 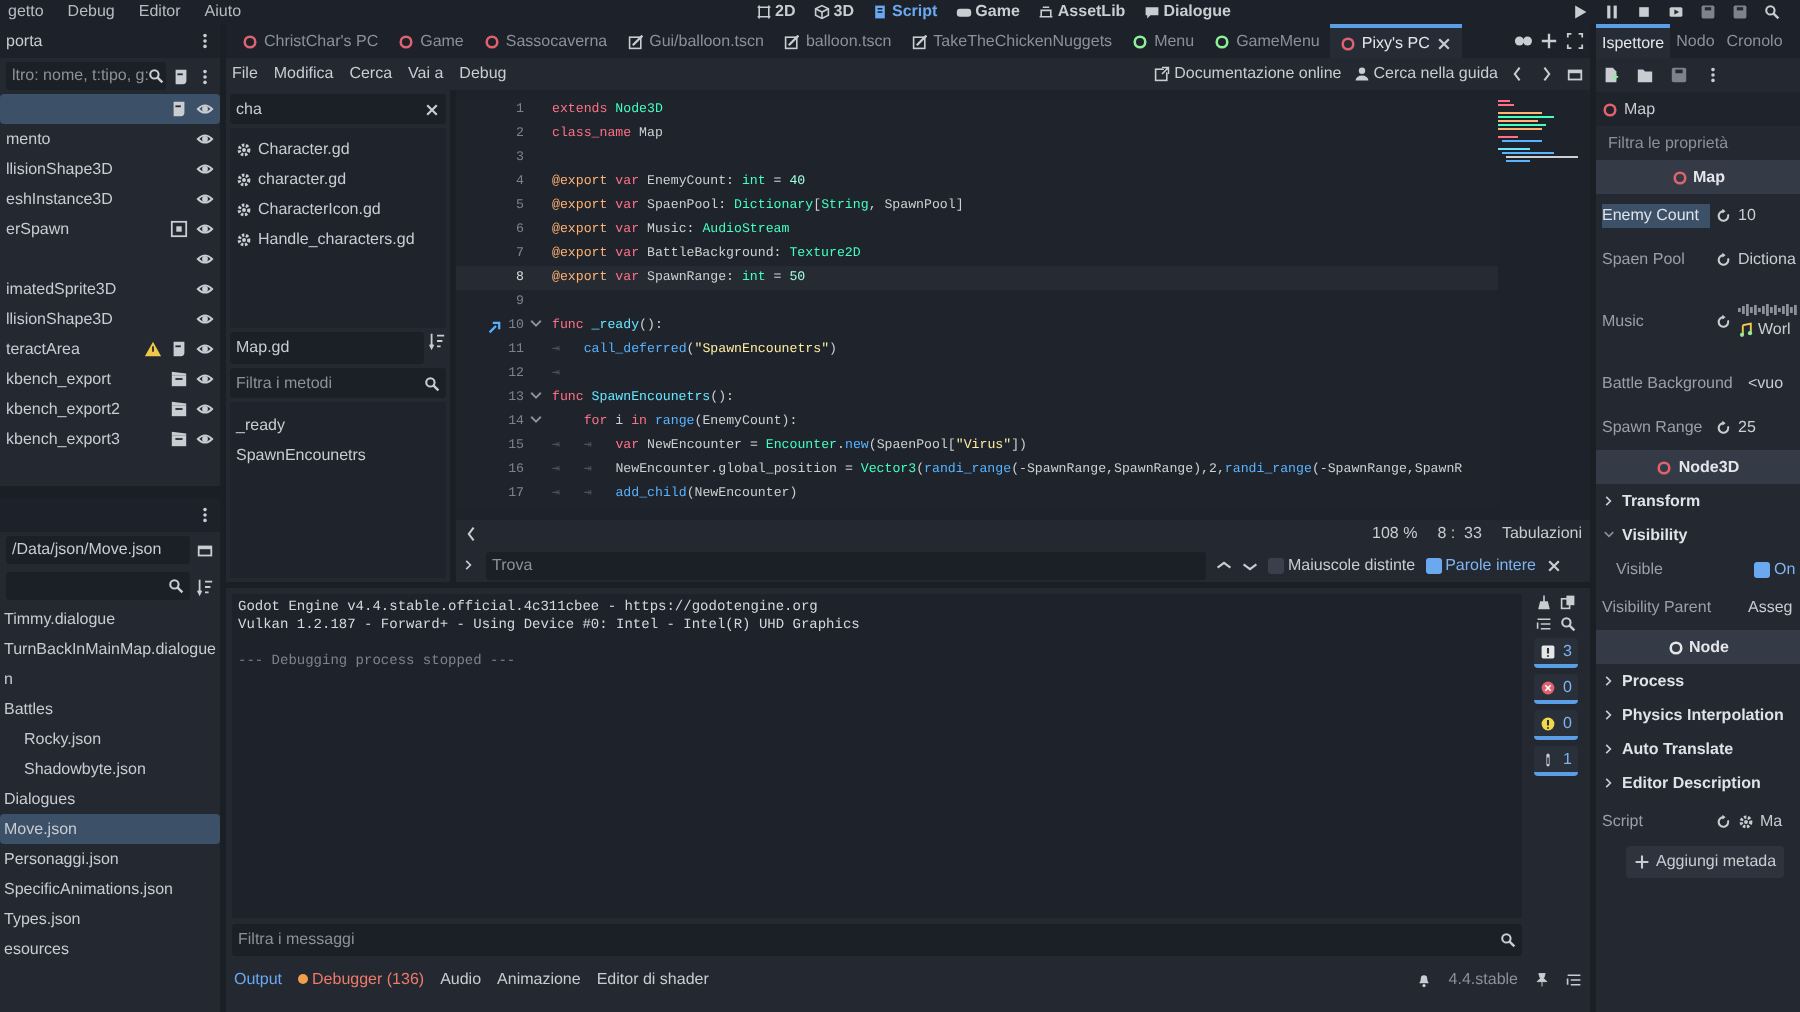 I want to click on main-screen-tab: 2D, so click(x=775, y=12).